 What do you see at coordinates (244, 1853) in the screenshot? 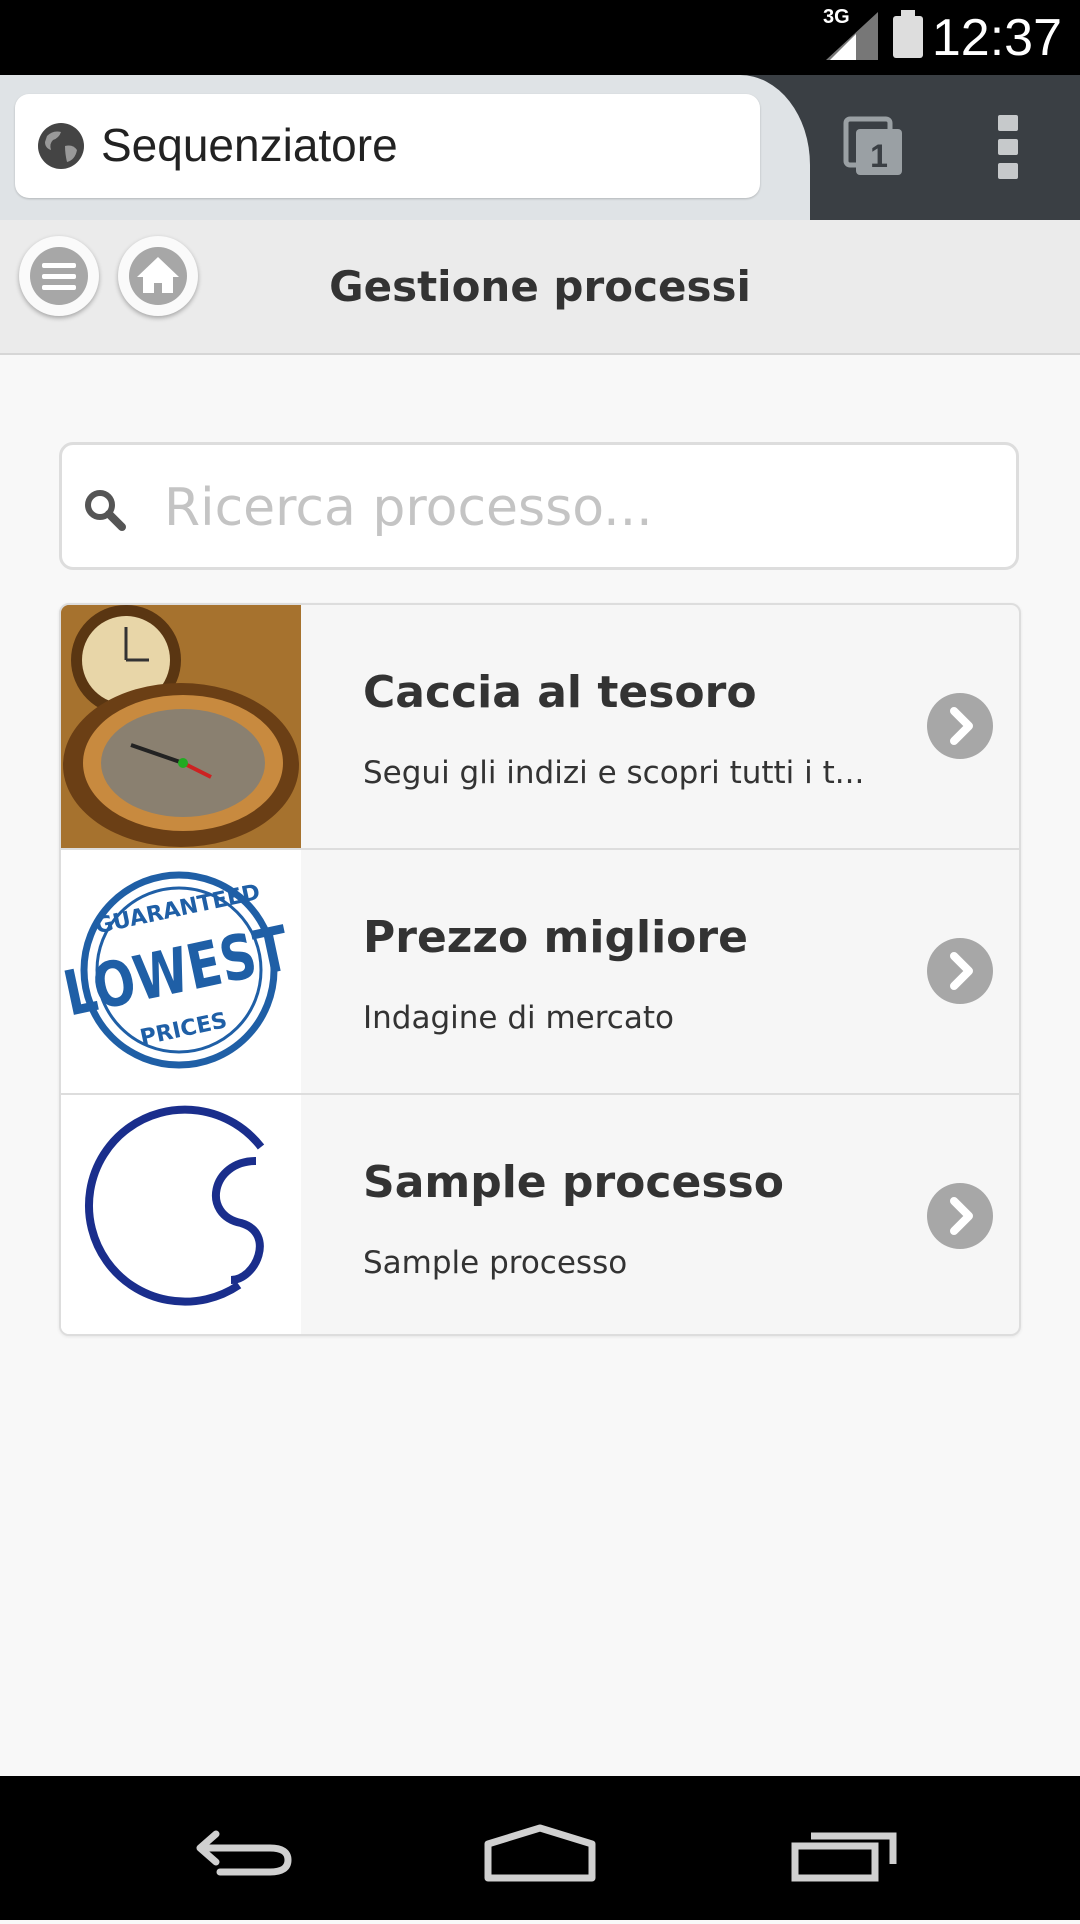
I see `back-icon` at bounding box center [244, 1853].